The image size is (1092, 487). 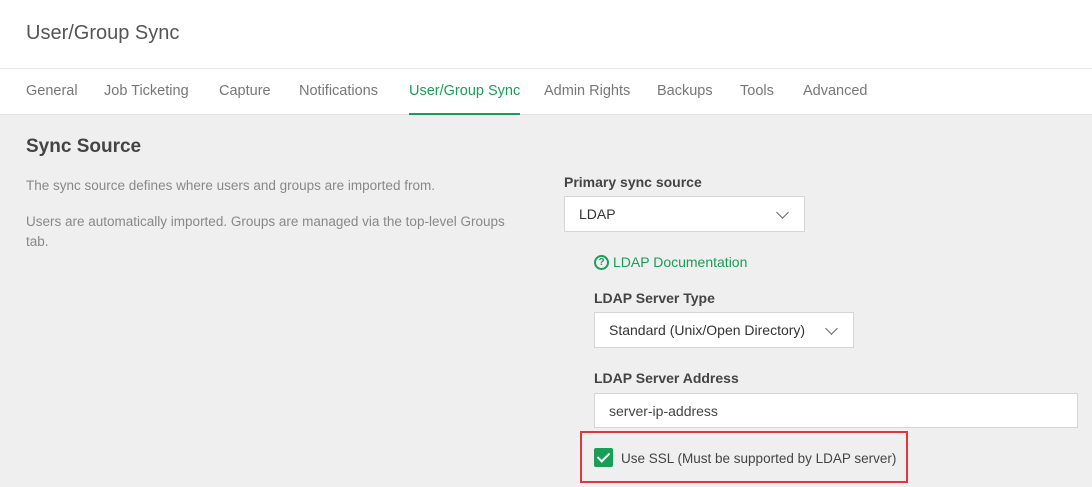 What do you see at coordinates (601, 262) in the screenshot?
I see `help-circle-icon: ?` at bounding box center [601, 262].